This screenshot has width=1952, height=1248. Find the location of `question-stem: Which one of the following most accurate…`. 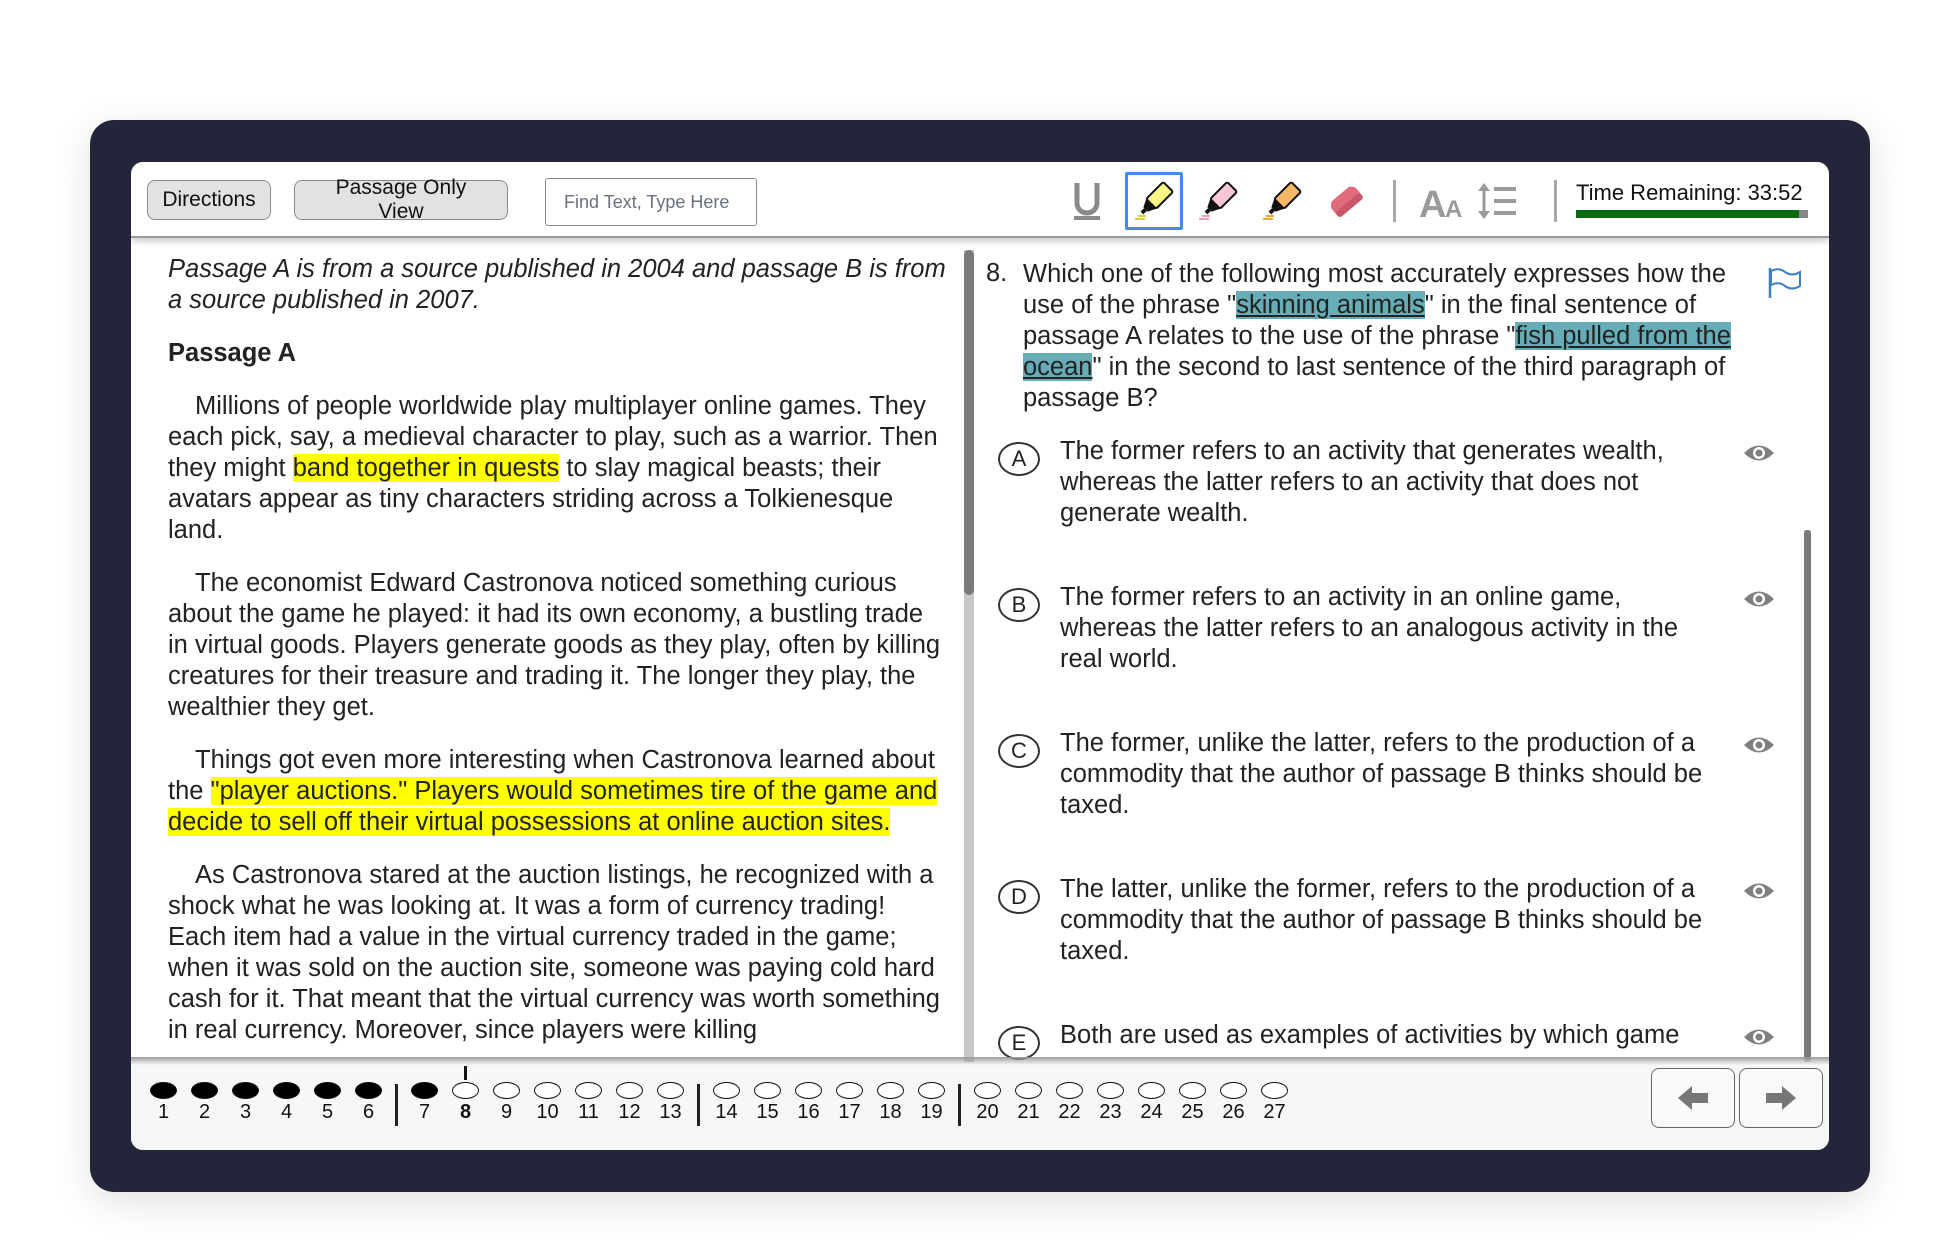

question-stem: Which one of the following most accurate… is located at coordinates (1393, 336).